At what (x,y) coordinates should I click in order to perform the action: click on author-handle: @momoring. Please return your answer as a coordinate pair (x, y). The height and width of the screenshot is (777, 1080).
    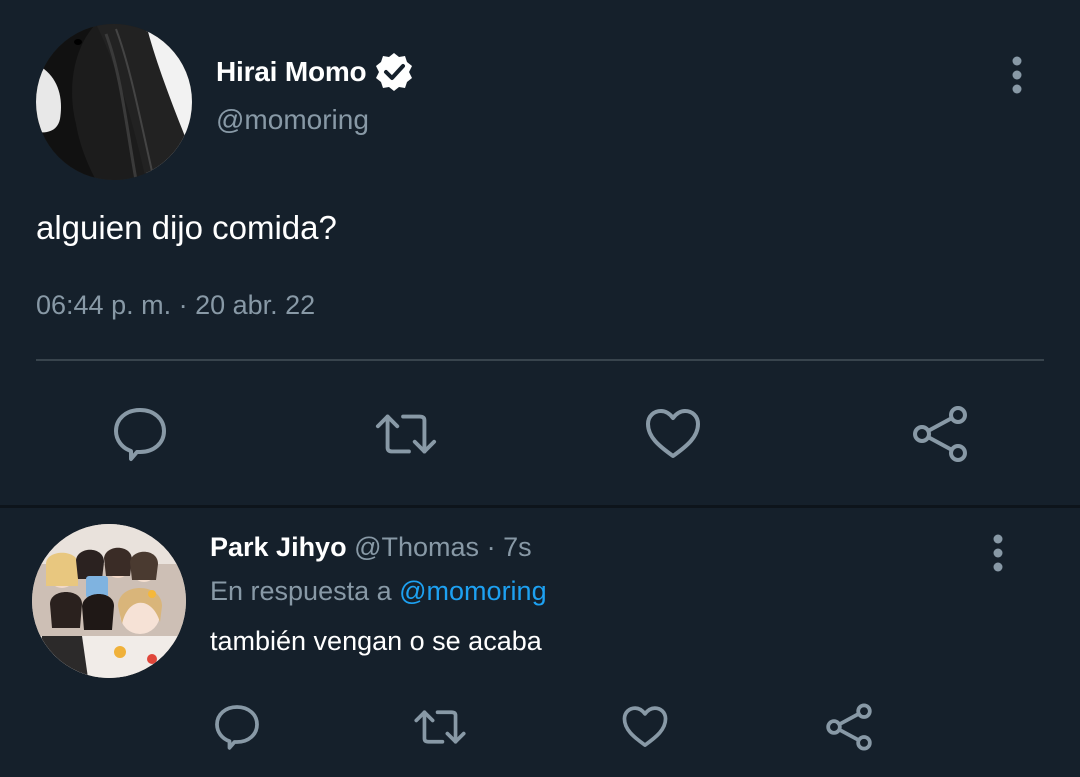
    Looking at the image, I should click on (292, 120).